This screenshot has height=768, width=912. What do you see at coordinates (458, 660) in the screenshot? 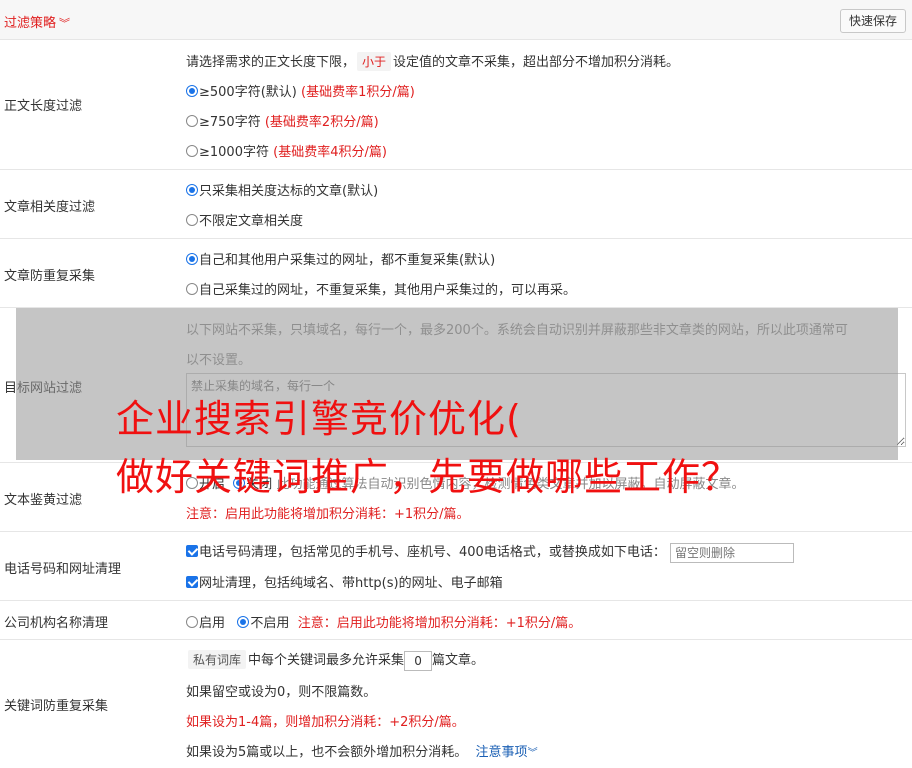
I see `keyword-text-post: 篇文章。` at bounding box center [458, 660].